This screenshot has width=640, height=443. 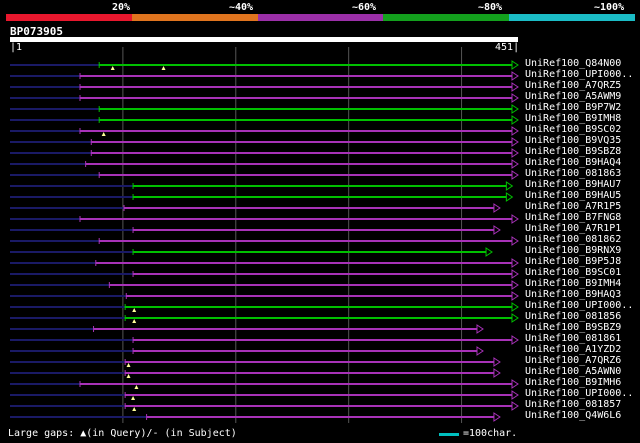 I want to click on hit-name: UniRef100_B9HAQ3, so click(x=573, y=294).